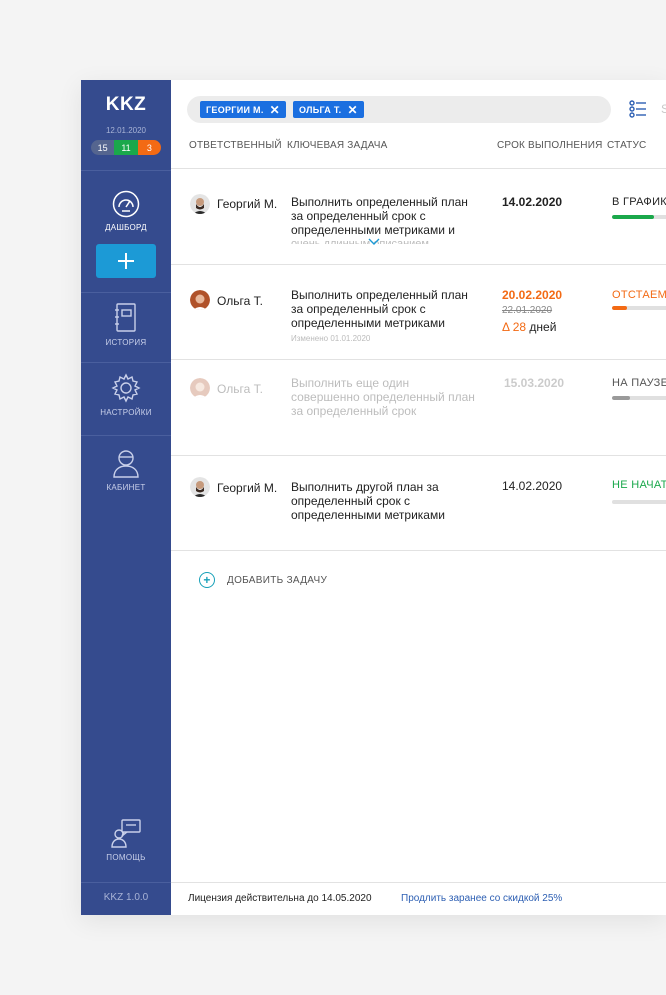 The height and width of the screenshot is (995, 666). I want to click on sidebar-item-label: ПОМОЩЬ, so click(126, 857).